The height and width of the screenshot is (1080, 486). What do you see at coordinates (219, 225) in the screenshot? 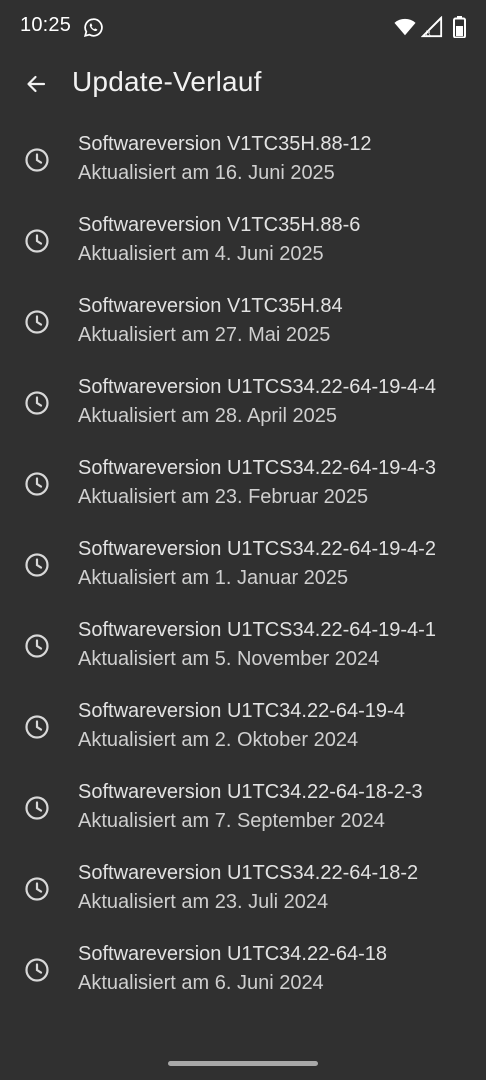
I see `update-version: Softwareversion V1TC35H.88-6` at bounding box center [219, 225].